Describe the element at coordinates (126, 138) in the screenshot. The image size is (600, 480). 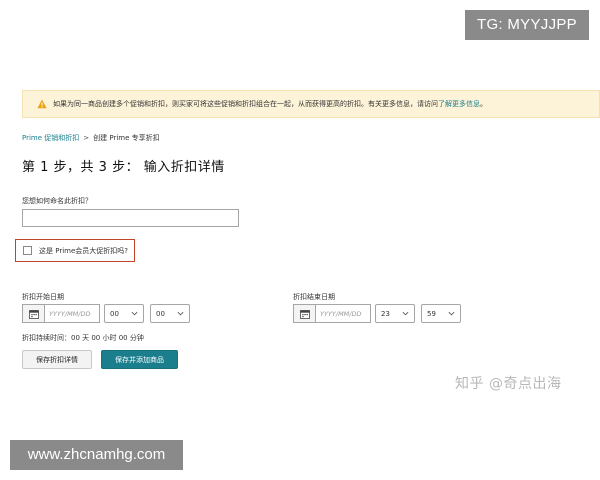
I see `breadcrumb-current: 创建 Prime 专享折扣` at that location.